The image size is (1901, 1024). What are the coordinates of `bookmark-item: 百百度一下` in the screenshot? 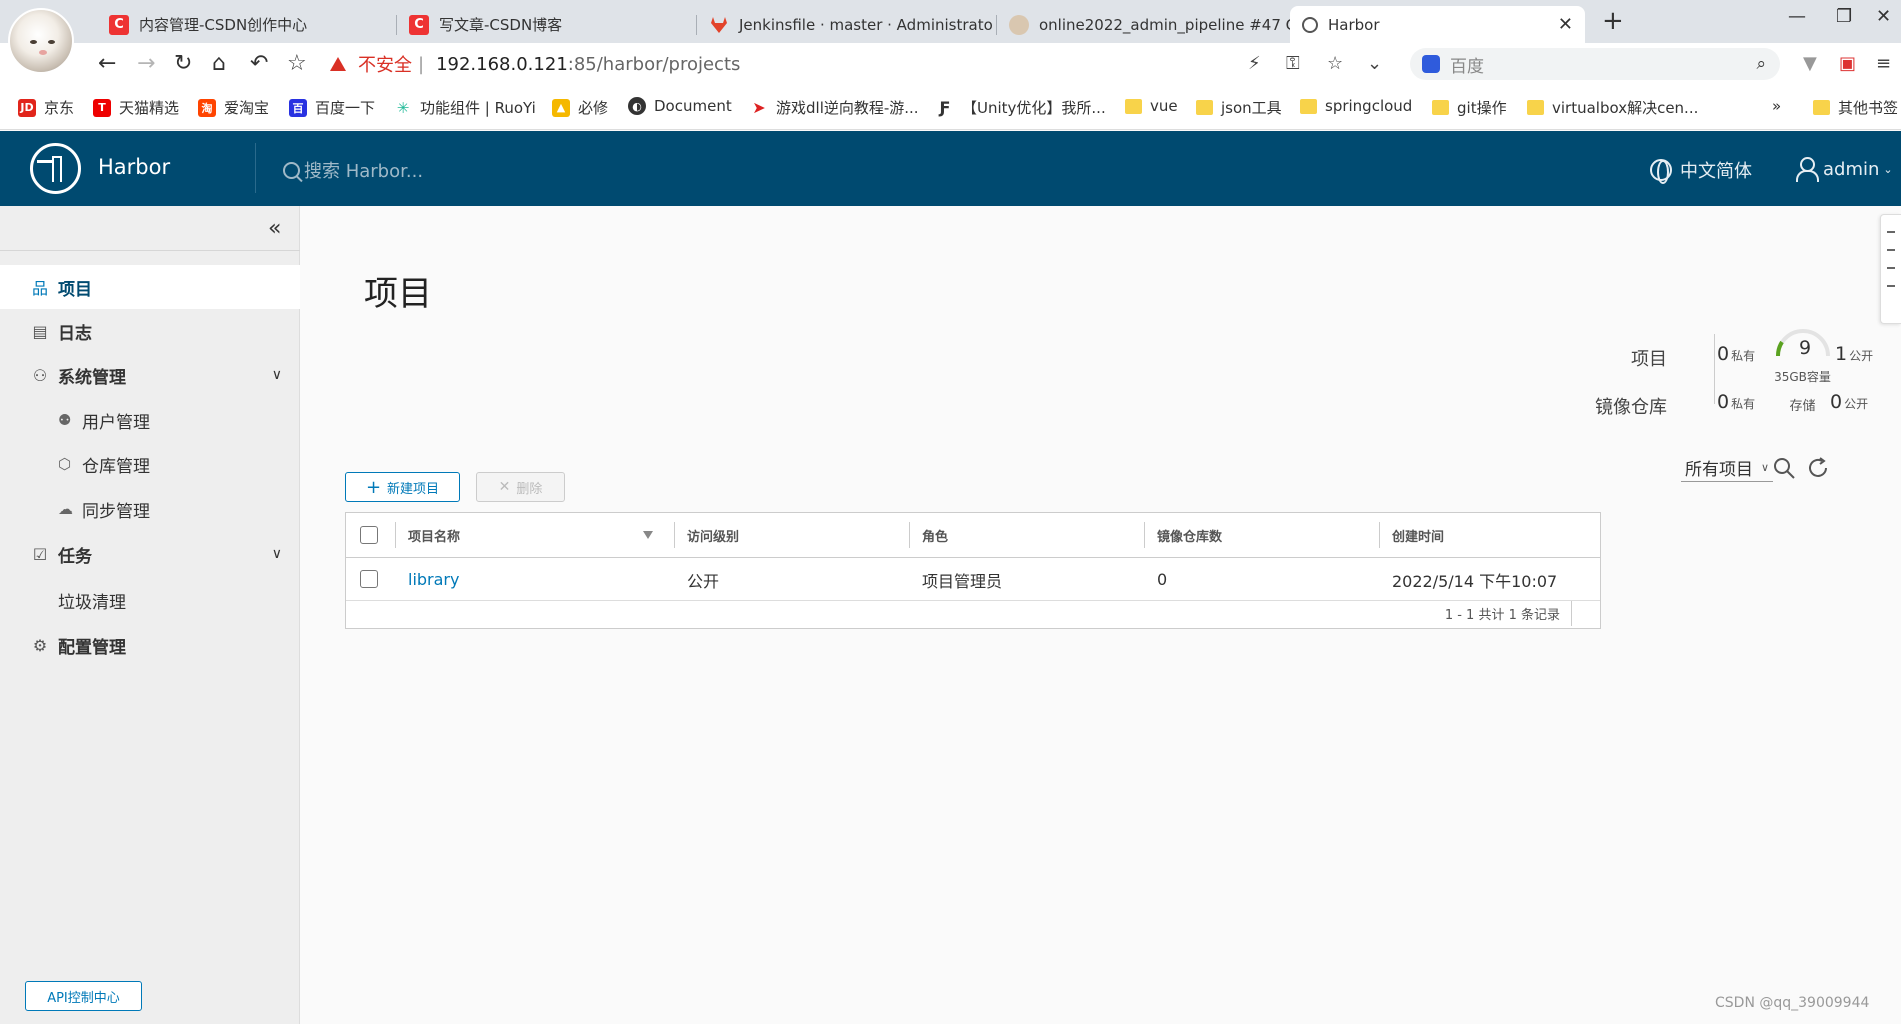 It's located at (332, 107).